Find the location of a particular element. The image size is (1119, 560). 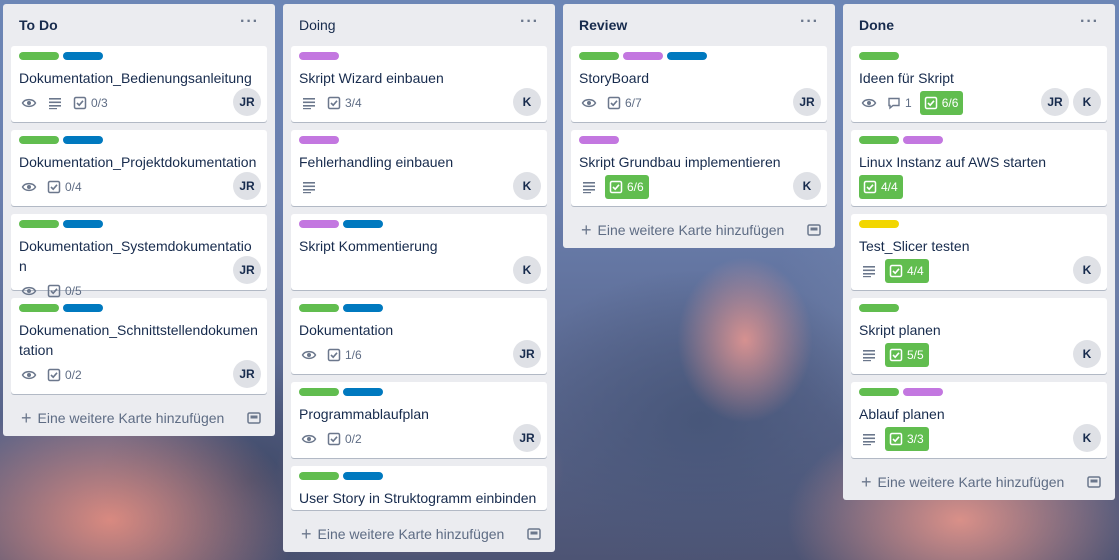

card: Dokumentation 1/6 JR is located at coordinates (419, 336).